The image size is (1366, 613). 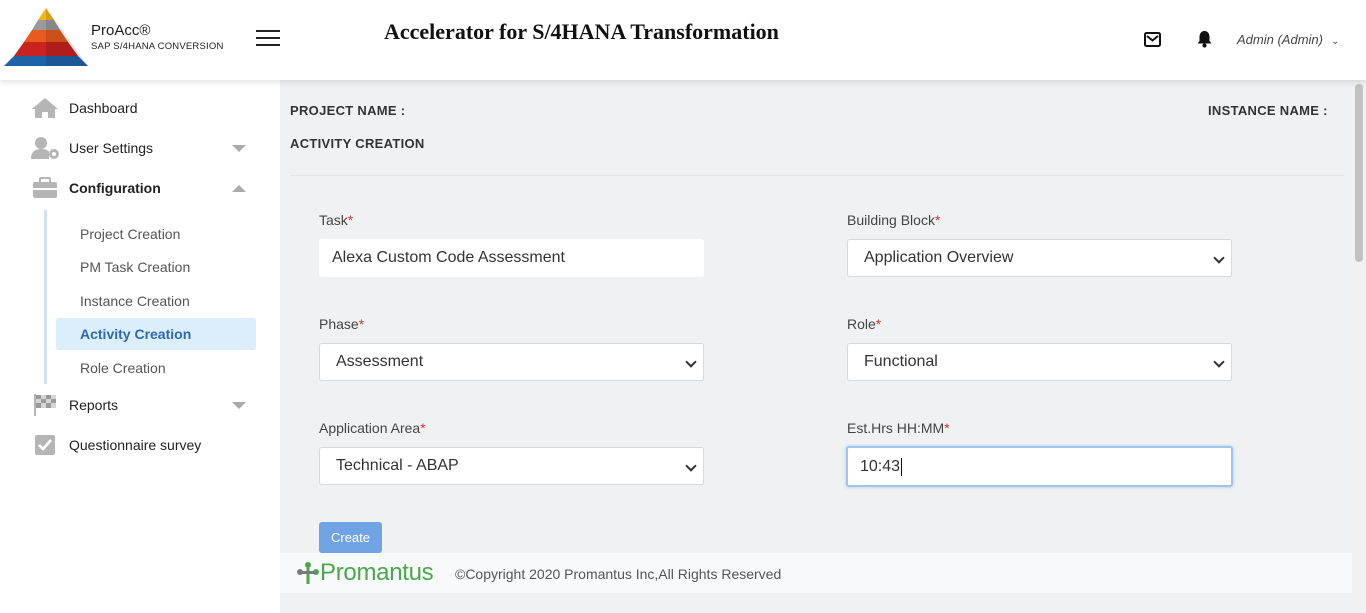 I want to click on user-menu: Admin (Admin) ⌄, so click(x=1288, y=39).